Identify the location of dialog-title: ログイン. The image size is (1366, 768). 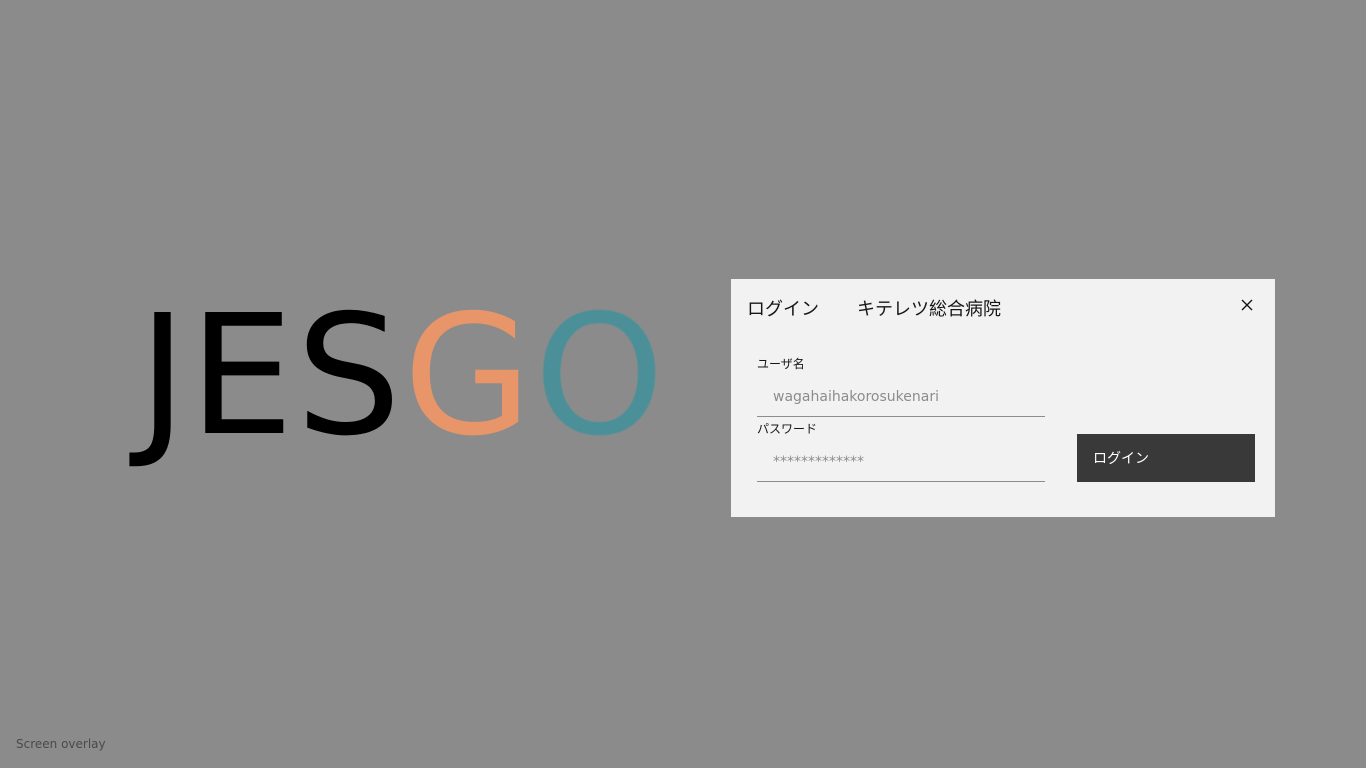
(783, 309).